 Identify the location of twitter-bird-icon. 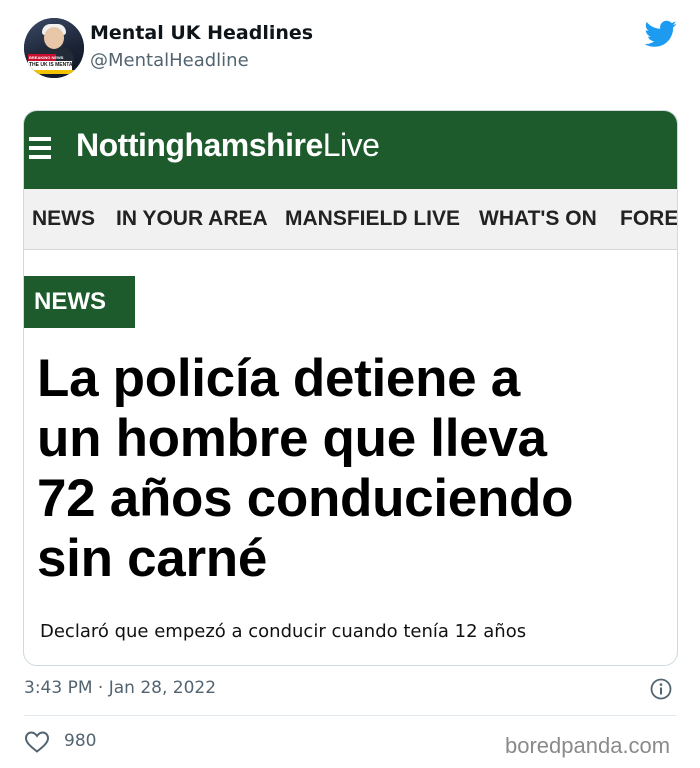
(661, 34).